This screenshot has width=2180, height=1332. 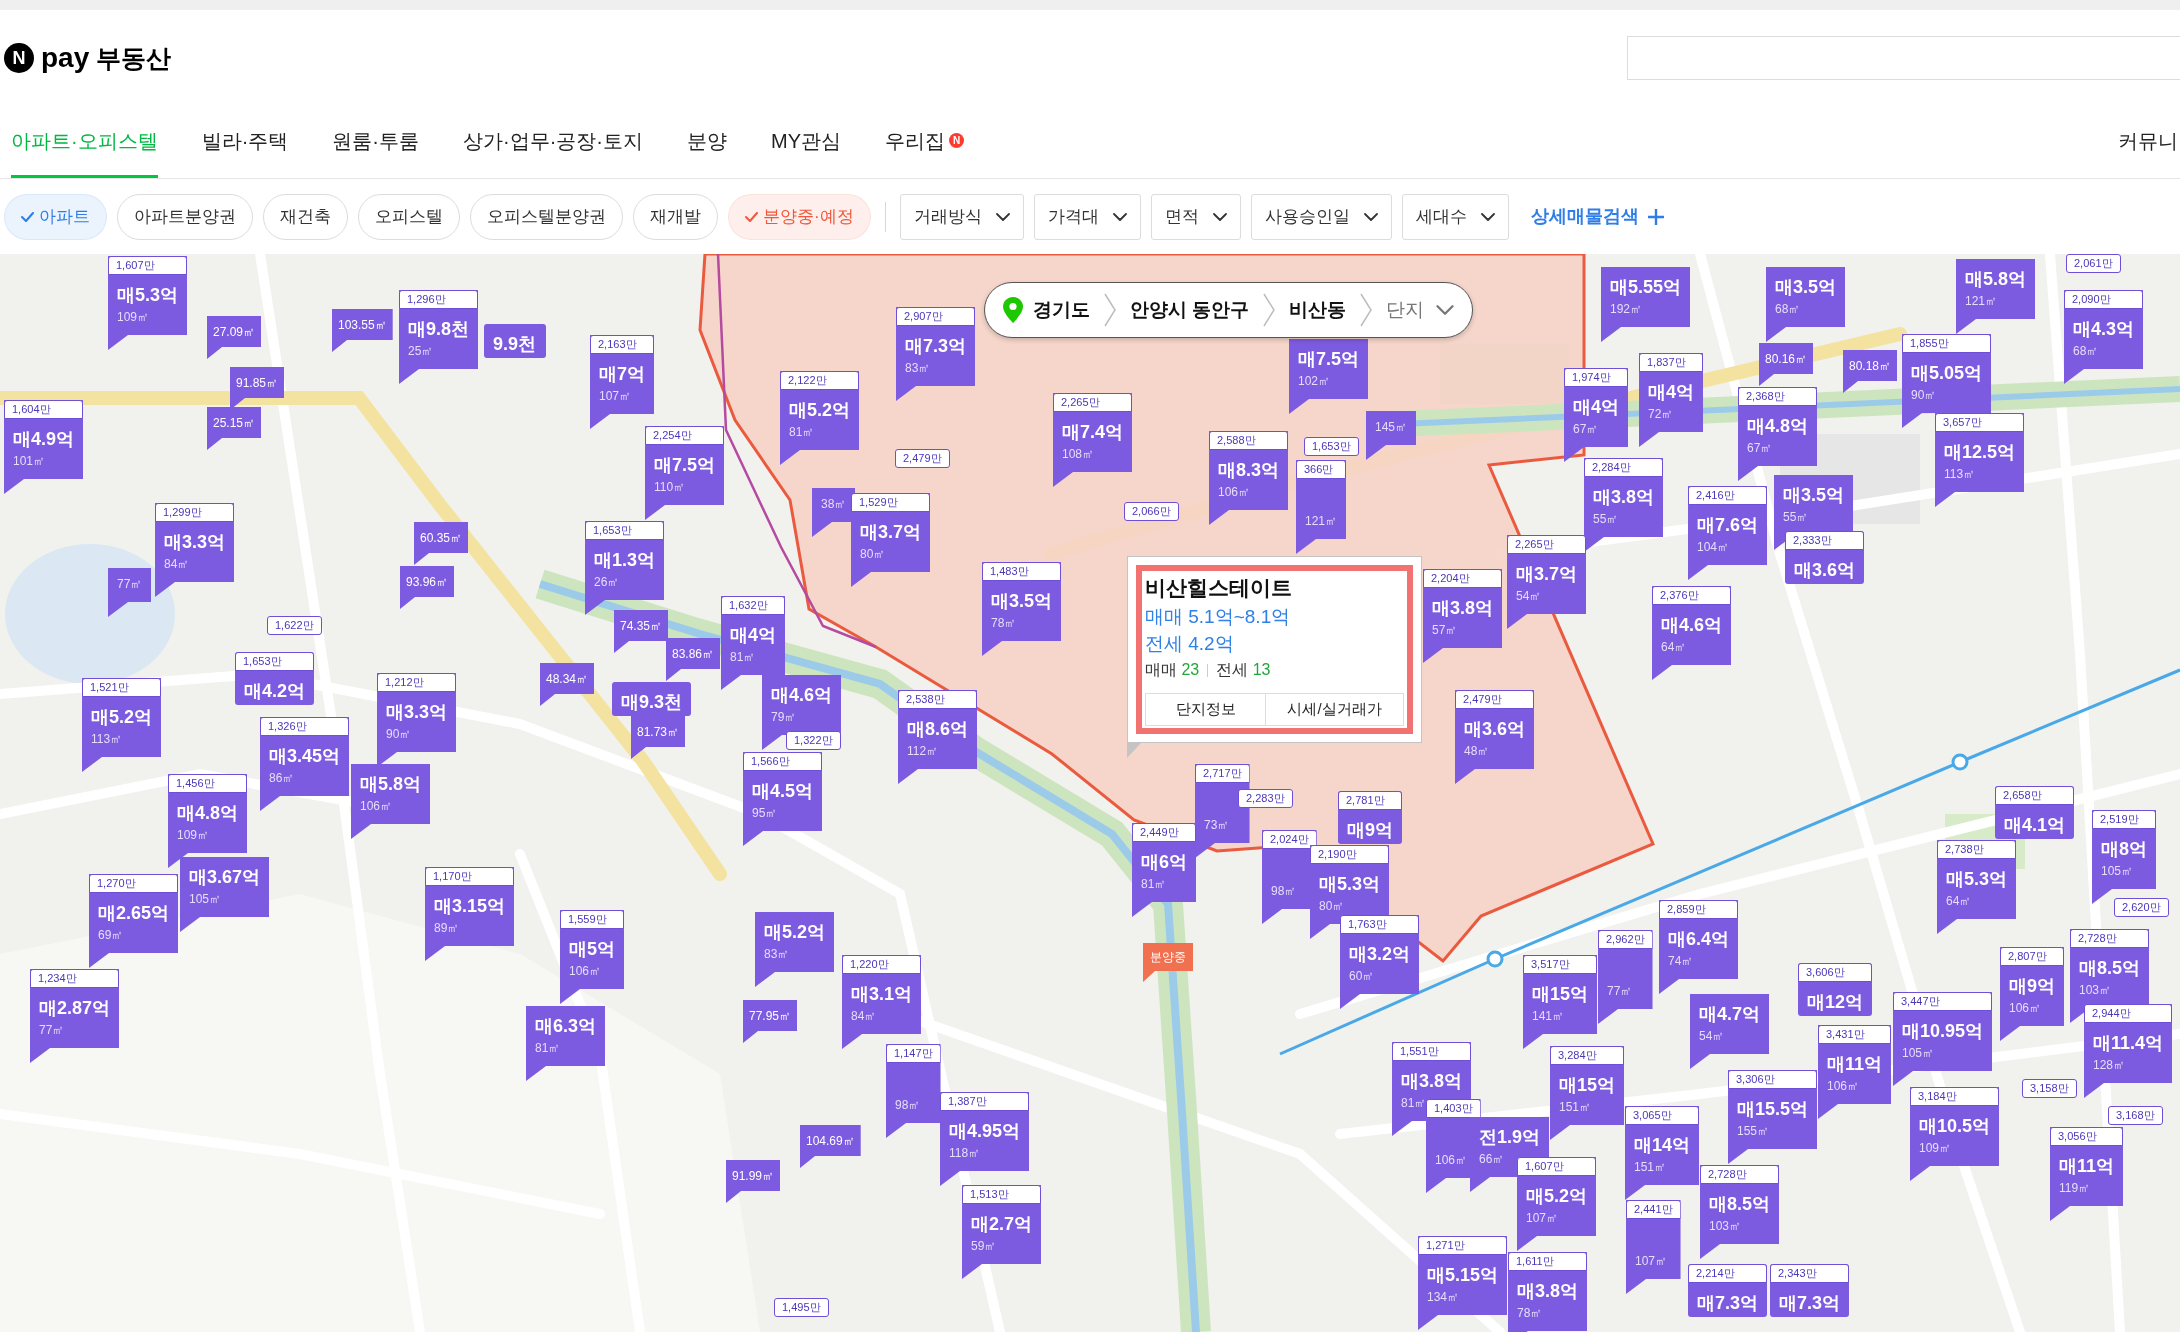 I want to click on unit-price-text: 2,962만, so click(x=1625, y=939).